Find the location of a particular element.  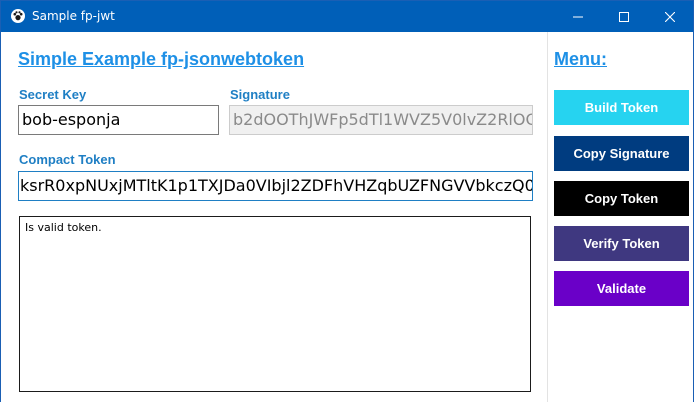

secret-key-input: bob-esponja is located at coordinates (118, 120).